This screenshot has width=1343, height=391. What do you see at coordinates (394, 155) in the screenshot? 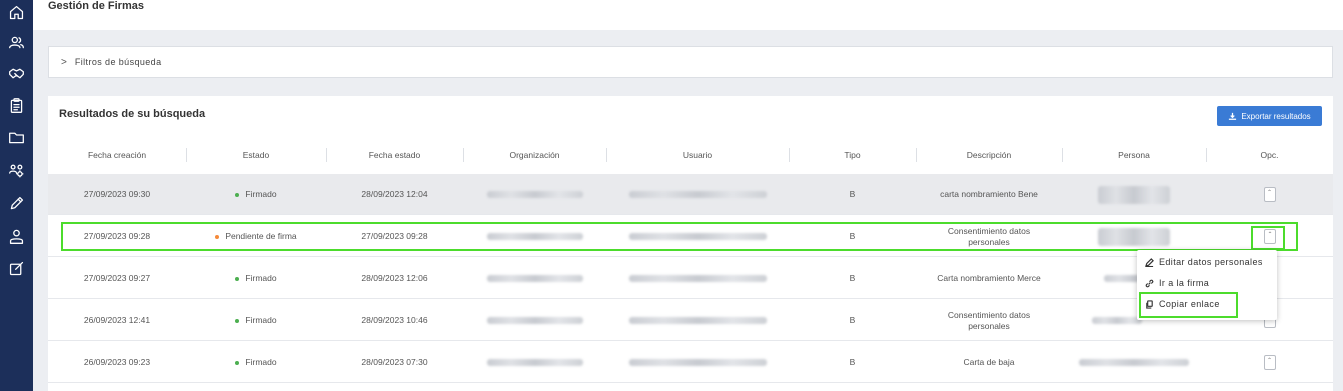
I see `column-header: Fecha estado` at bounding box center [394, 155].